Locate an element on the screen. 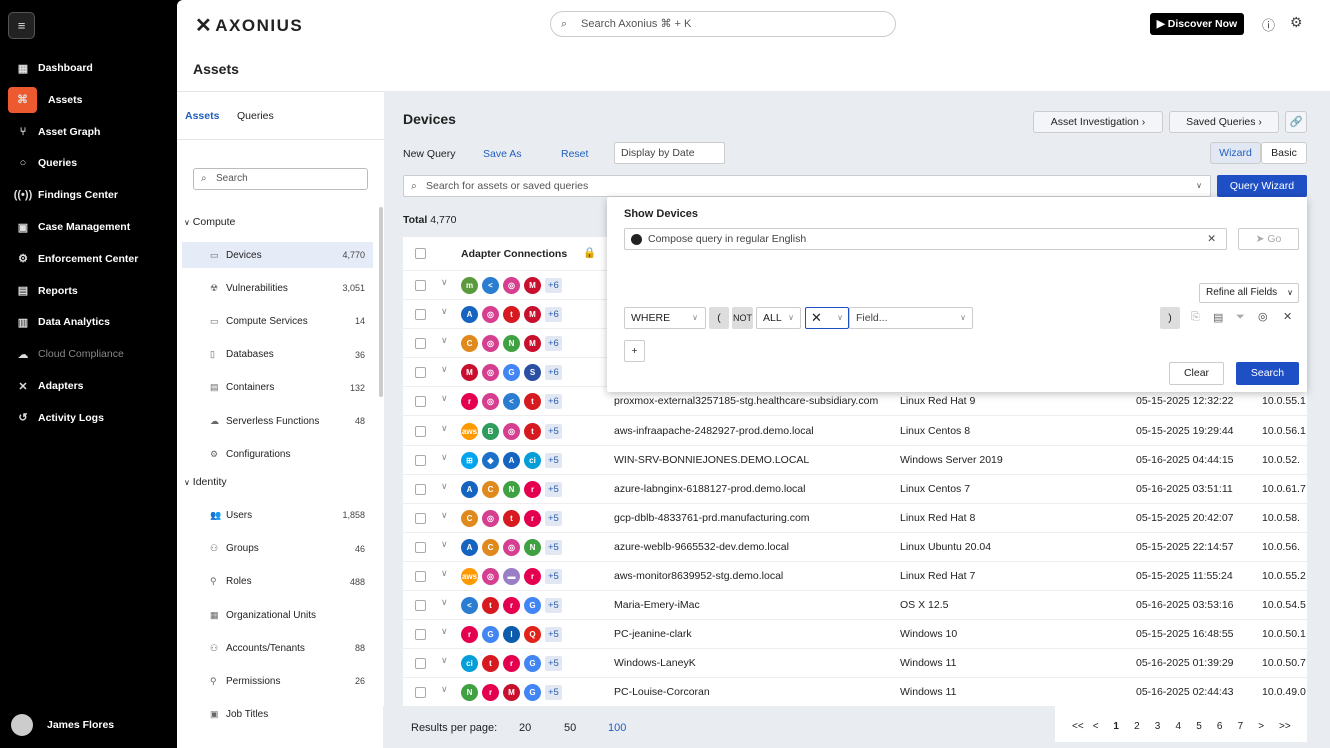 Image resolution: width=1330 pixels, height=748 pixels. display-by-date-input: Display by Date is located at coordinates (669, 153).